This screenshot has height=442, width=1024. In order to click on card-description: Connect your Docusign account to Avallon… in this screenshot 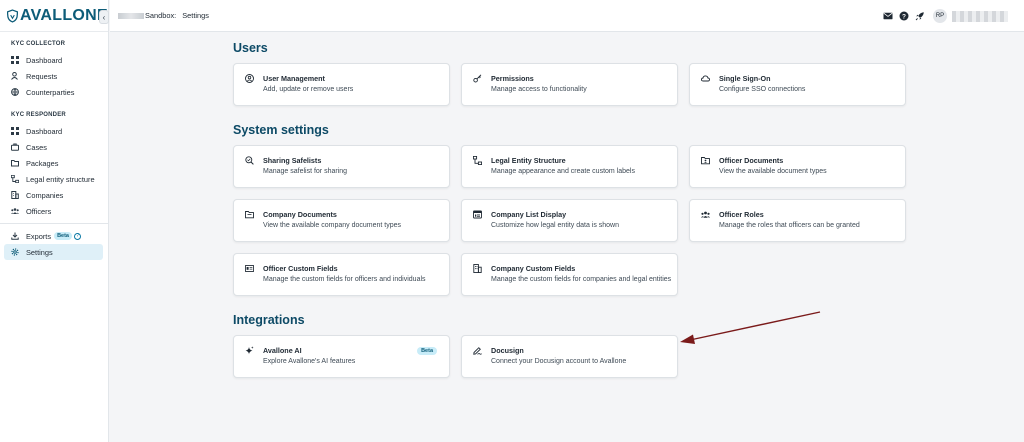, I will do `click(559, 361)`.